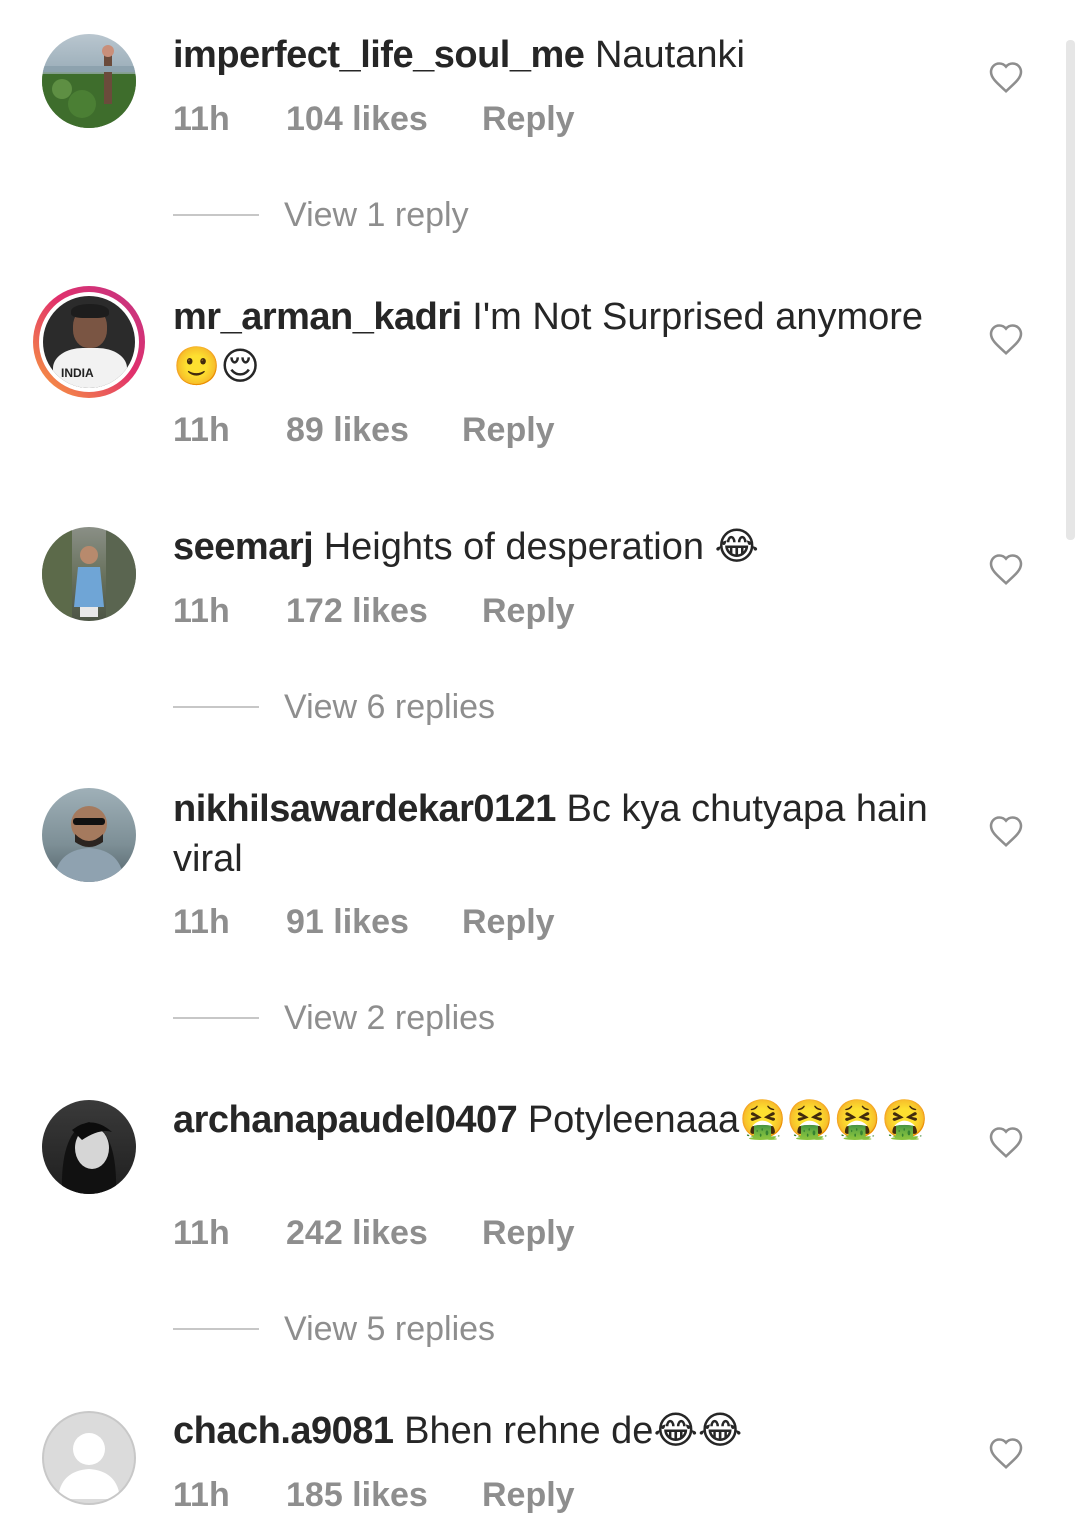  What do you see at coordinates (390, 1018) in the screenshot?
I see `view-replies-label: View 2 replies` at bounding box center [390, 1018].